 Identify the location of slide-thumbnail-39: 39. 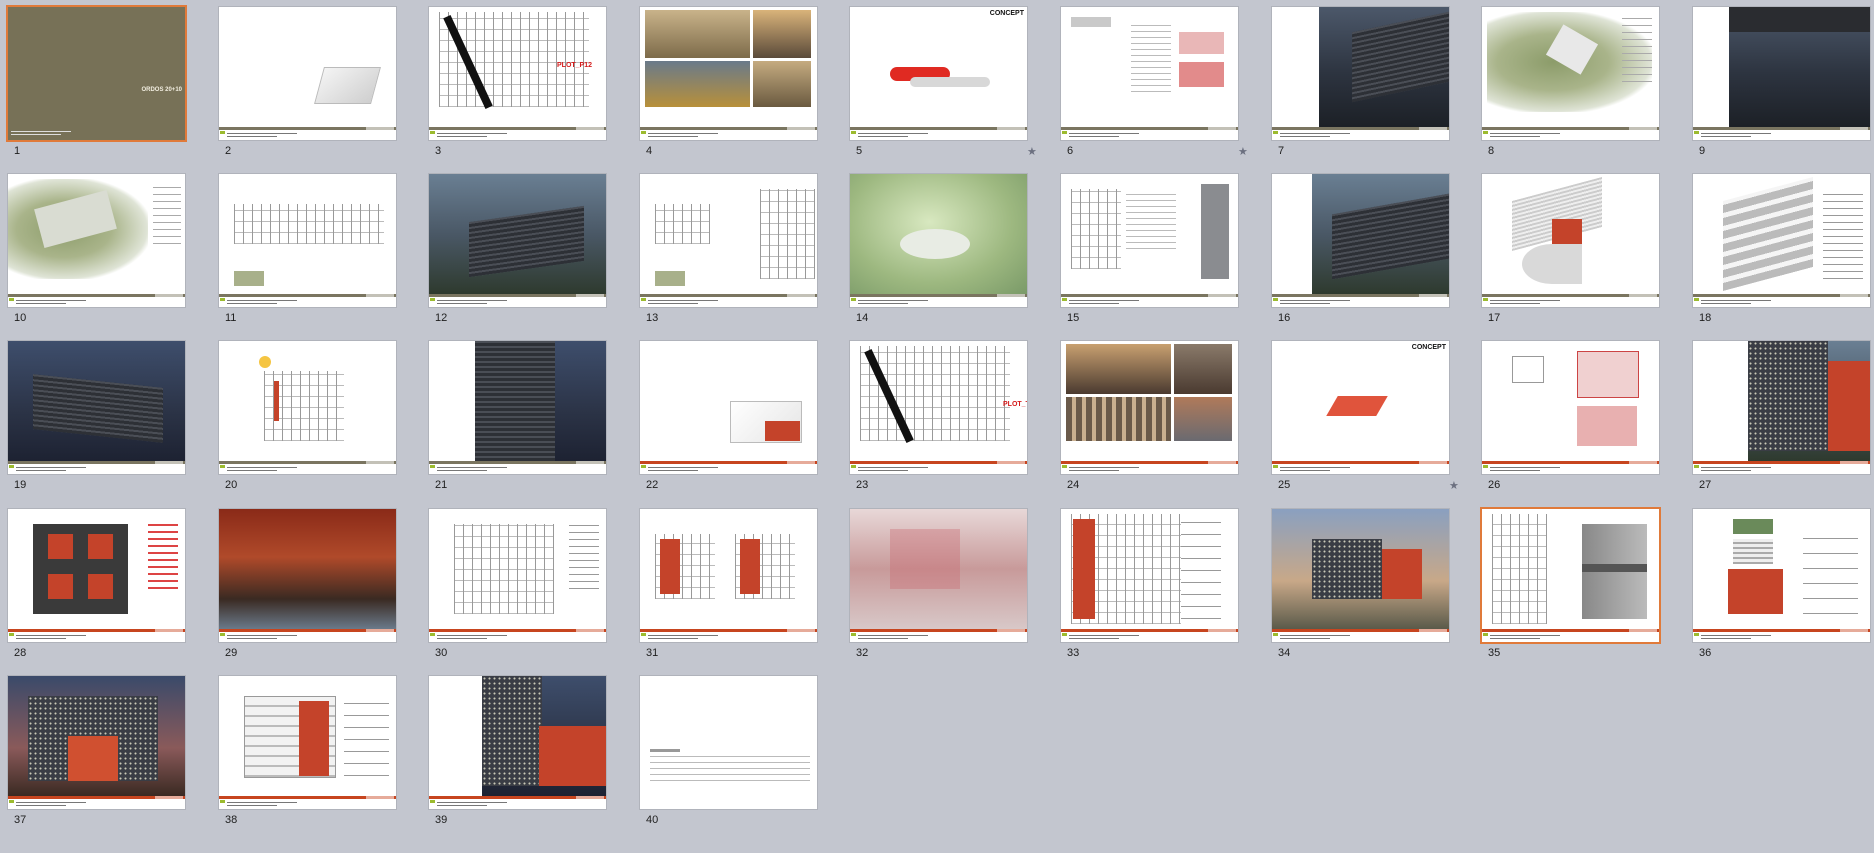
(526, 752).